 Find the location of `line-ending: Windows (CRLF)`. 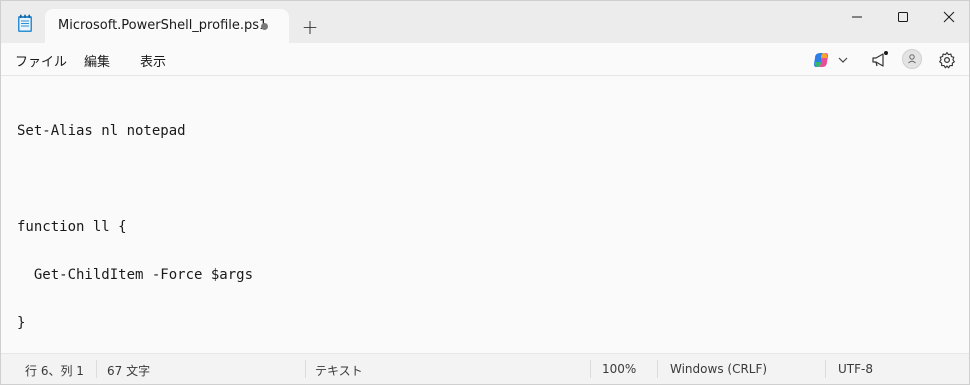

line-ending: Windows (CRLF) is located at coordinates (718, 369).